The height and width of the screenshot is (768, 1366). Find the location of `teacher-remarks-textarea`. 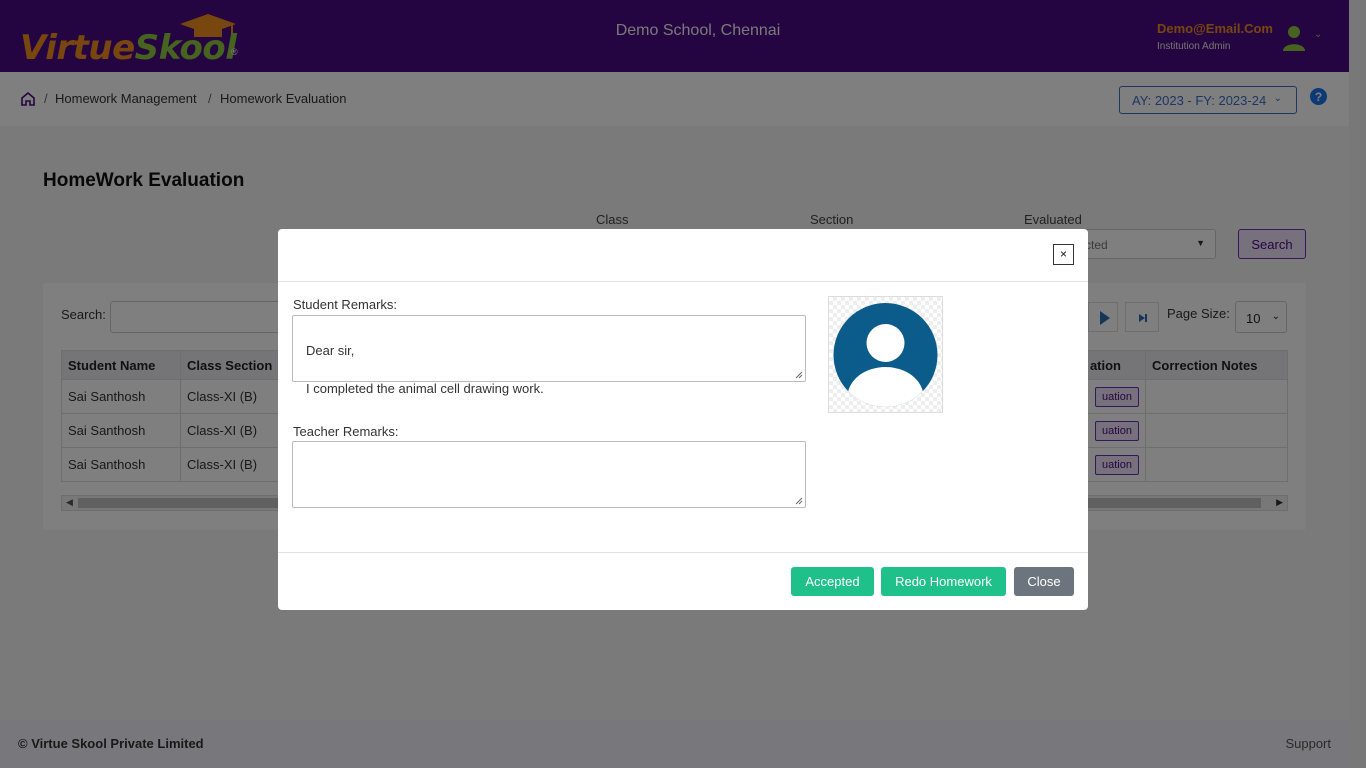

teacher-remarks-textarea is located at coordinates (549, 474).